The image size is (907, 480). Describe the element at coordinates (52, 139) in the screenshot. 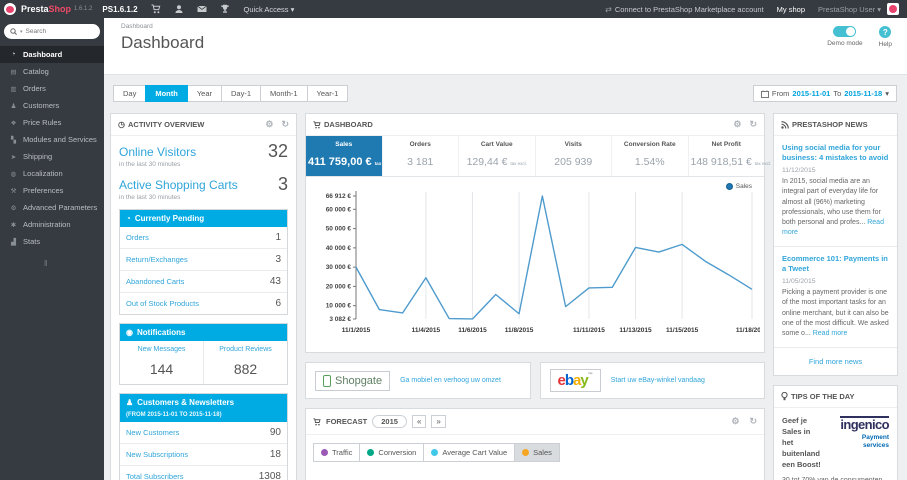

I see `sidebar-item-modules-services: ▚ Modules and Services` at that location.